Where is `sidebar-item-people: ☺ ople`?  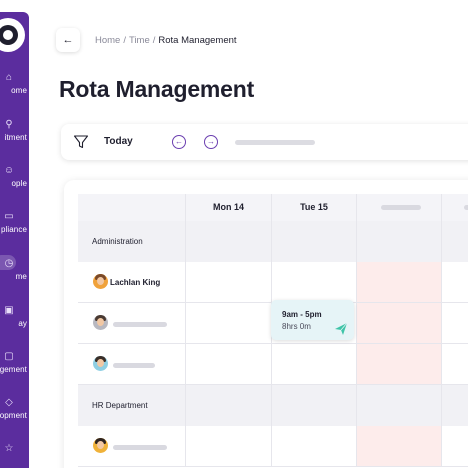 sidebar-item-people: ☺ ople is located at coordinates (14, 180).